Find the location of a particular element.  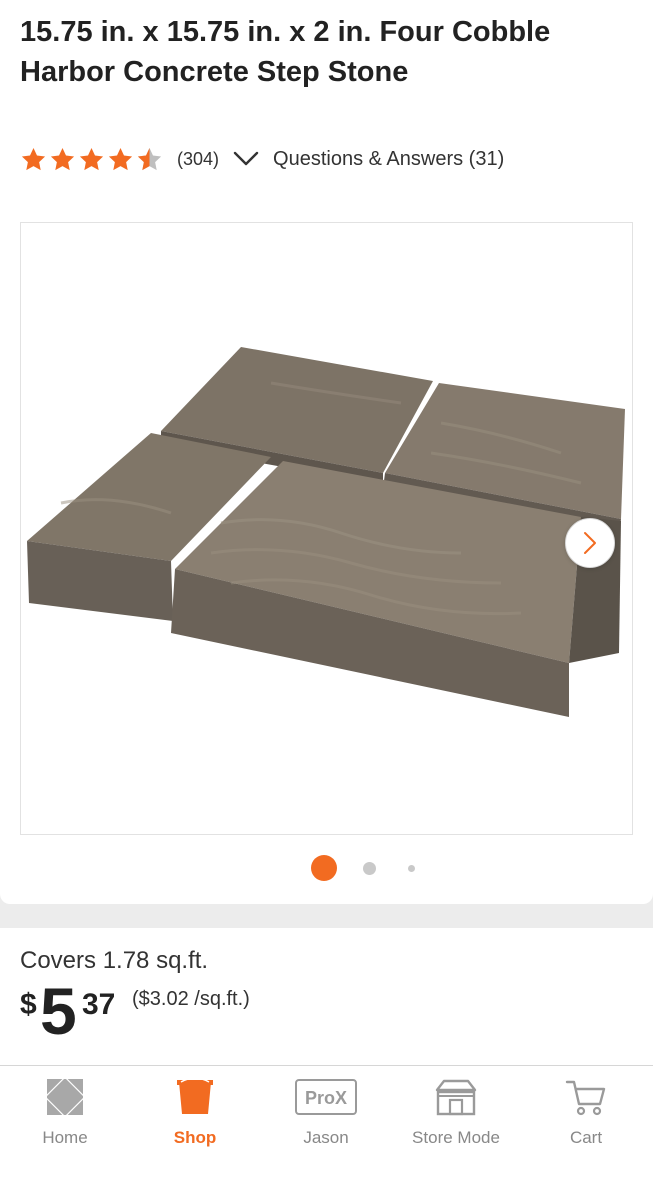

pagination-dot-active is located at coordinates (324, 868).